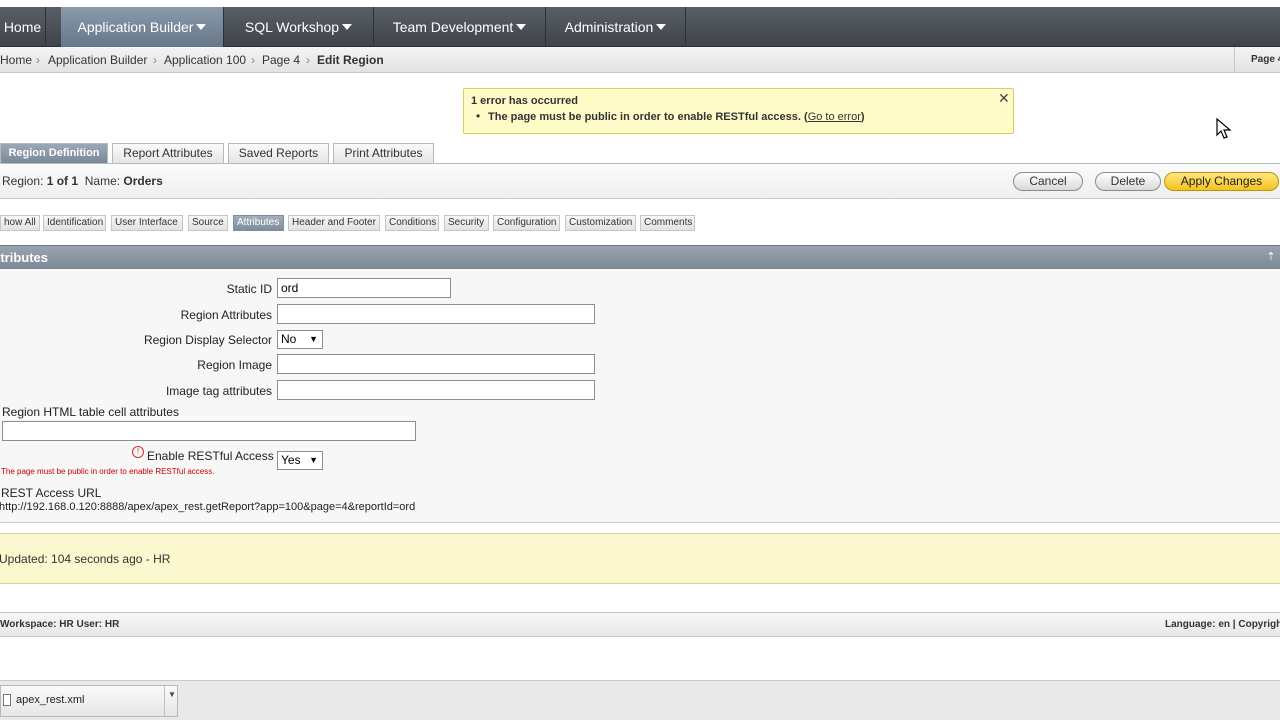 This screenshot has height=720, width=1280. I want to click on section-show-all: how All, so click(20, 223).